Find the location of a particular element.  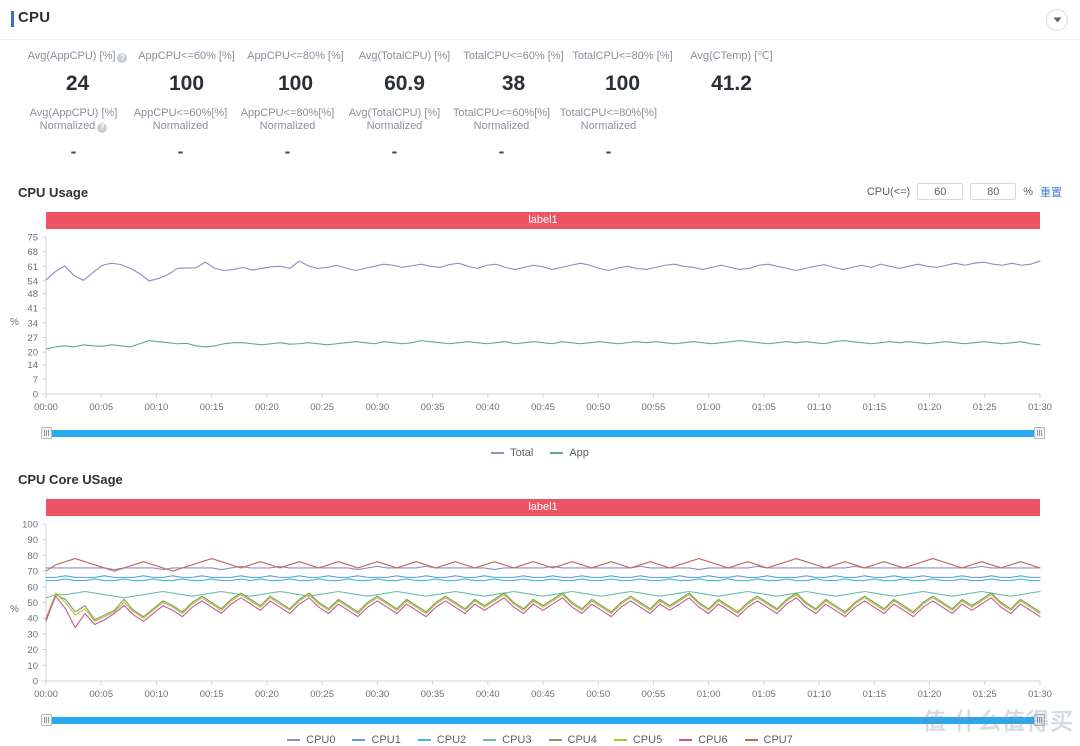

y-tick-label: 90 is located at coordinates (32, 540).